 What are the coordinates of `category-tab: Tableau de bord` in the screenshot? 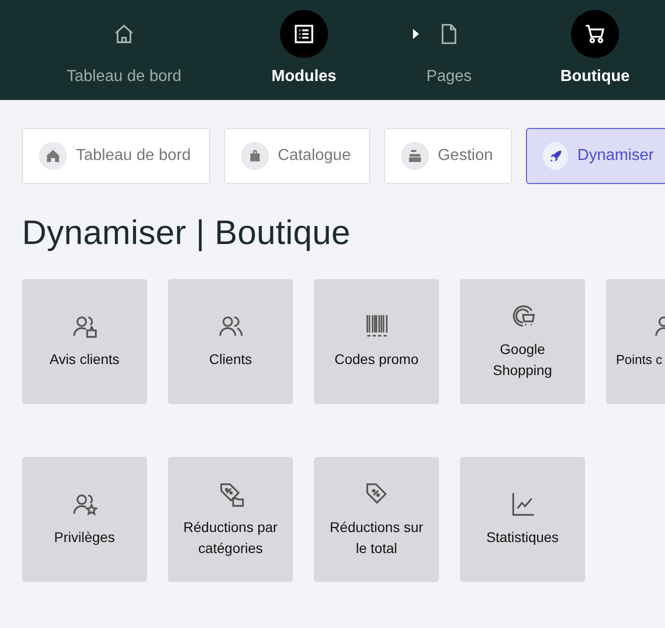 It's located at (116, 156).